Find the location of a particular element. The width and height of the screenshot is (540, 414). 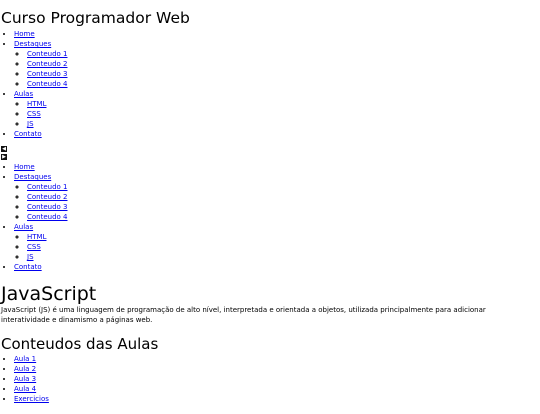

menu-toggle-controls: ◀ ▶ is located at coordinates (270, 153).